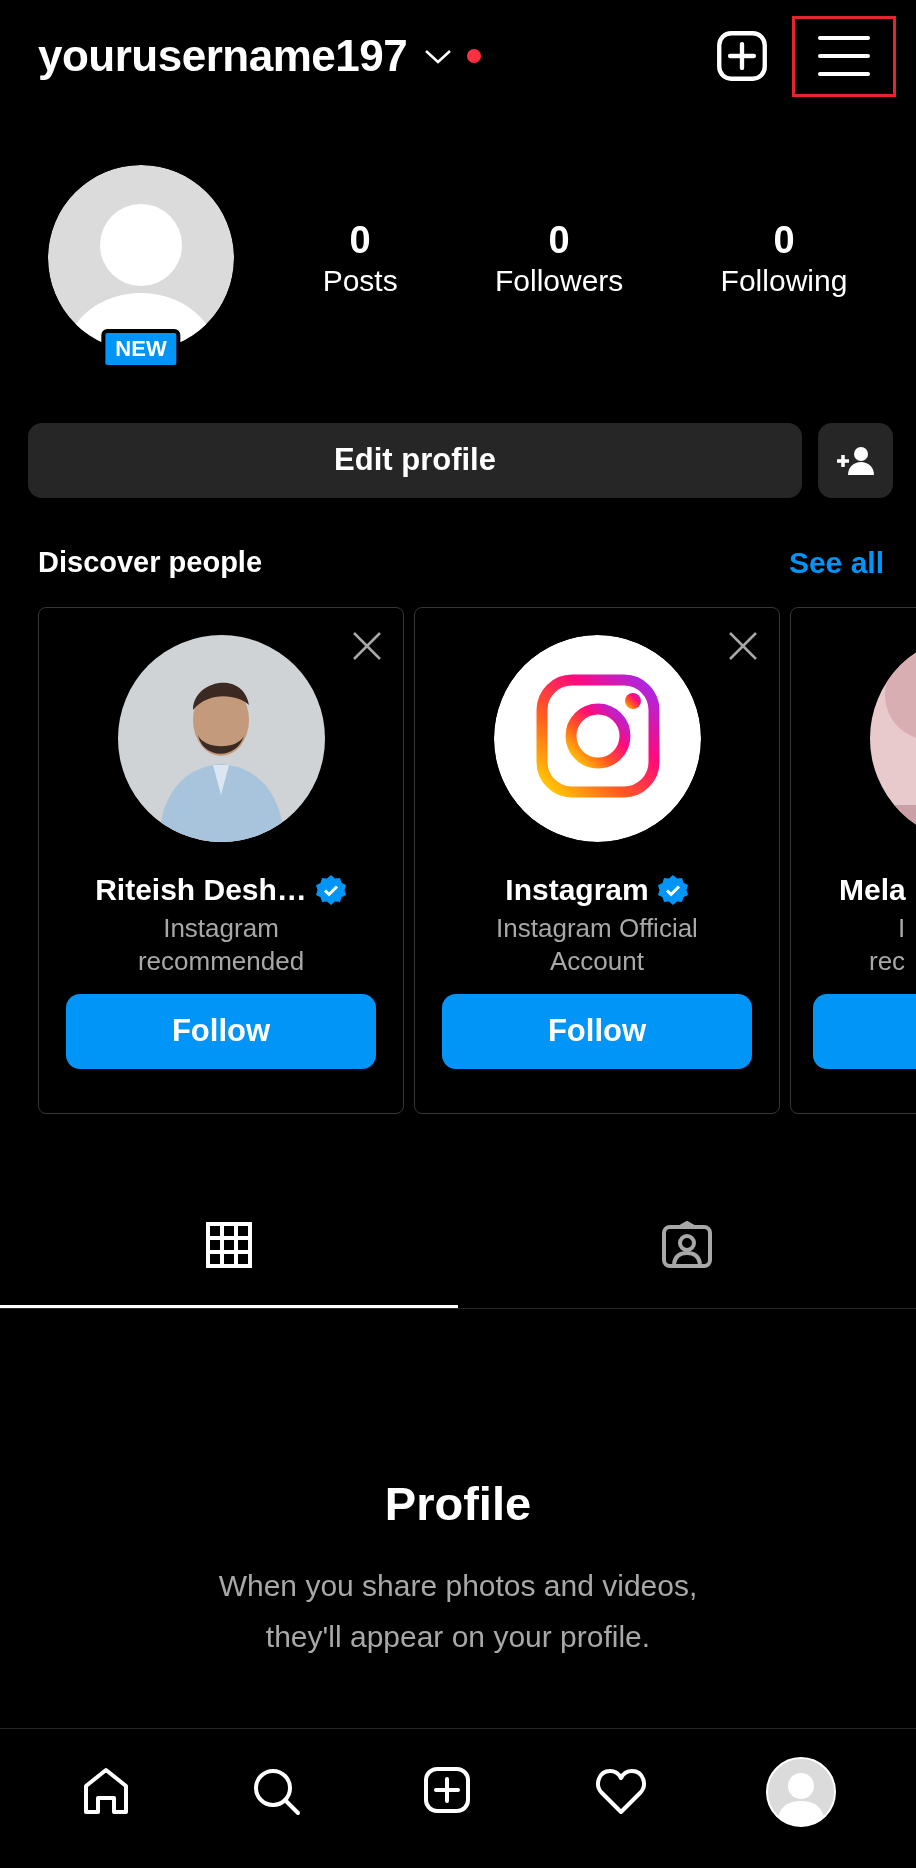 The image size is (916, 1868). I want to click on menu-icon, so click(844, 56).